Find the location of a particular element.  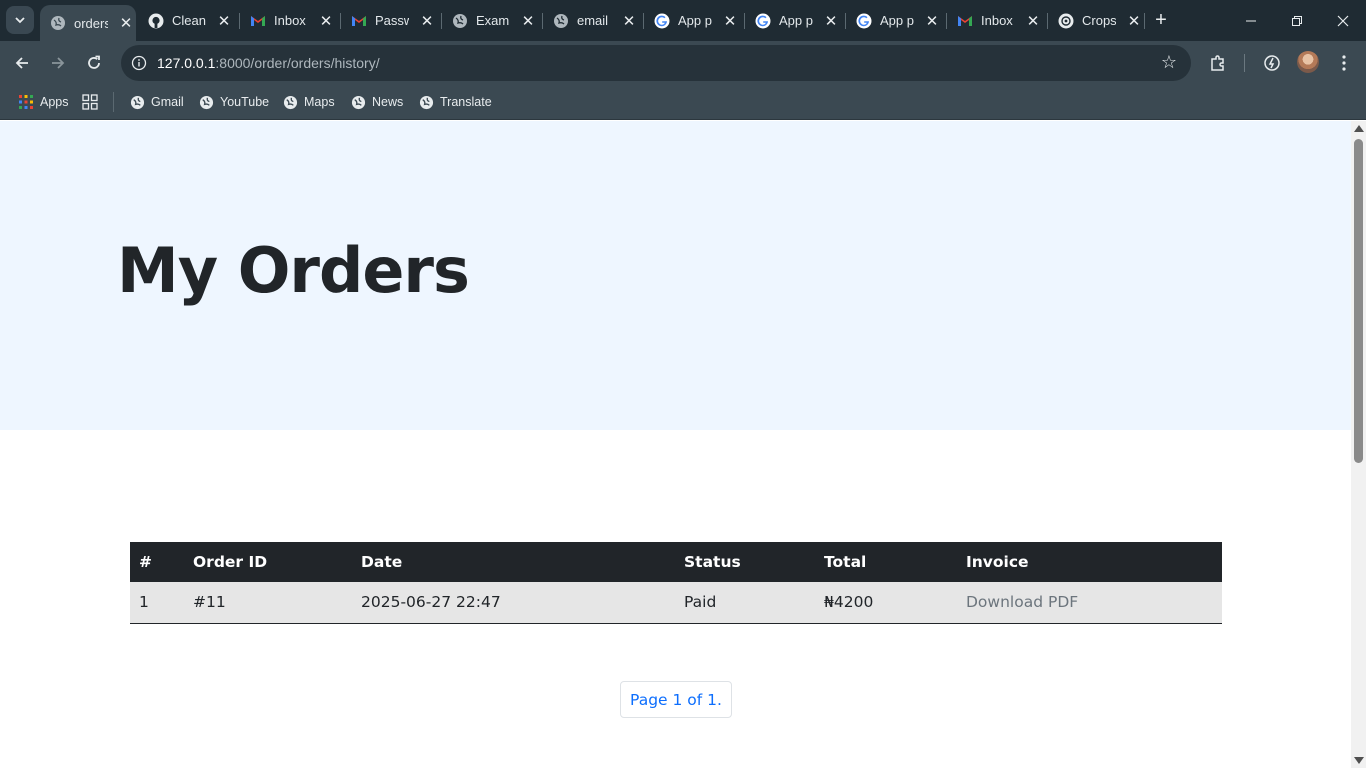

cell-status: Paid is located at coordinates (745, 603).